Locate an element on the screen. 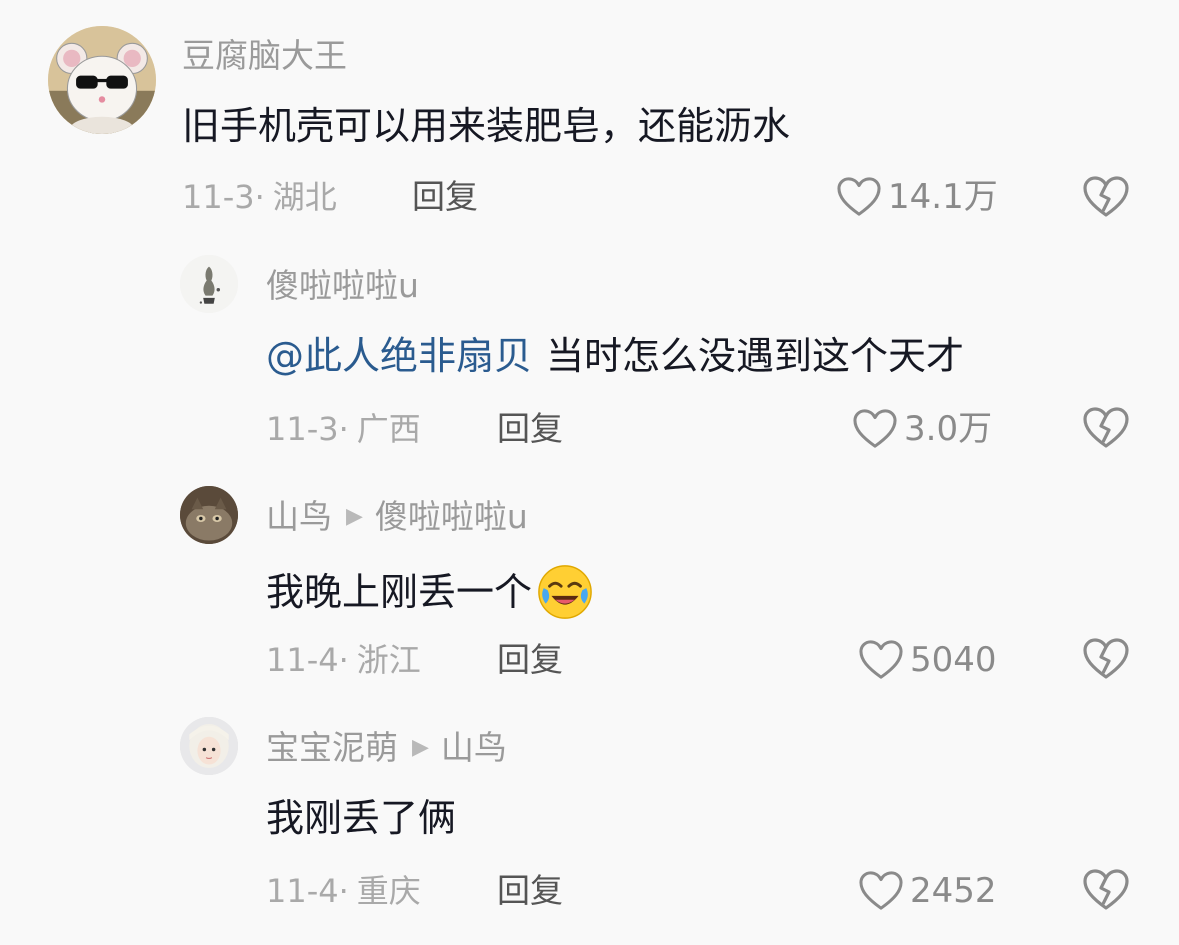 This screenshot has height=945, width=1179. avatar-cat-photo-image is located at coordinates (209, 515).